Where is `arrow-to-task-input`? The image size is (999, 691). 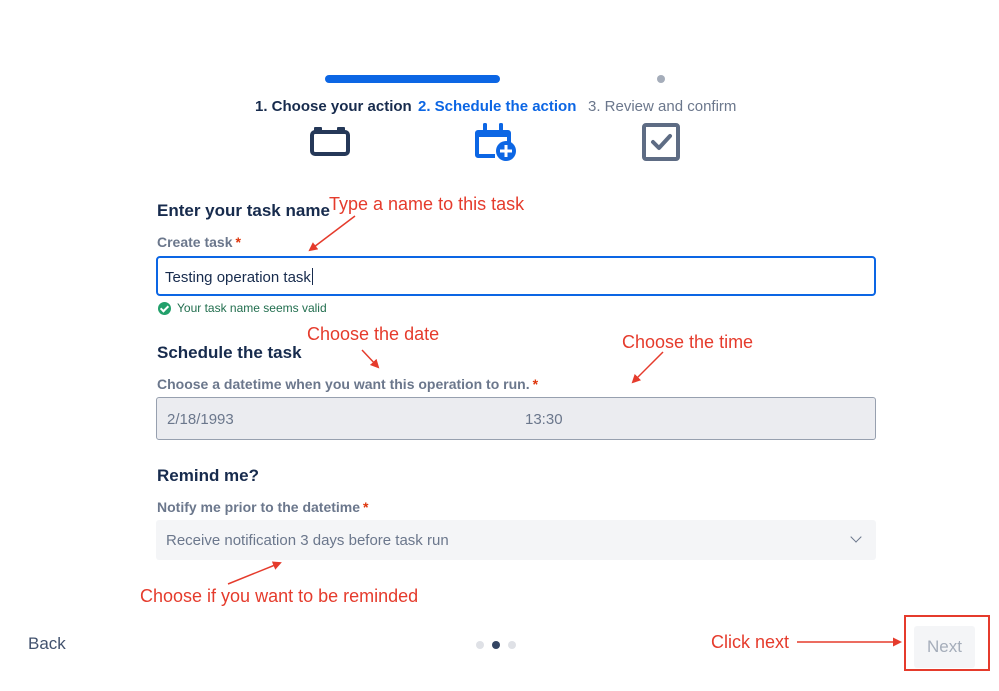 arrow-to-task-input is located at coordinates (332, 233).